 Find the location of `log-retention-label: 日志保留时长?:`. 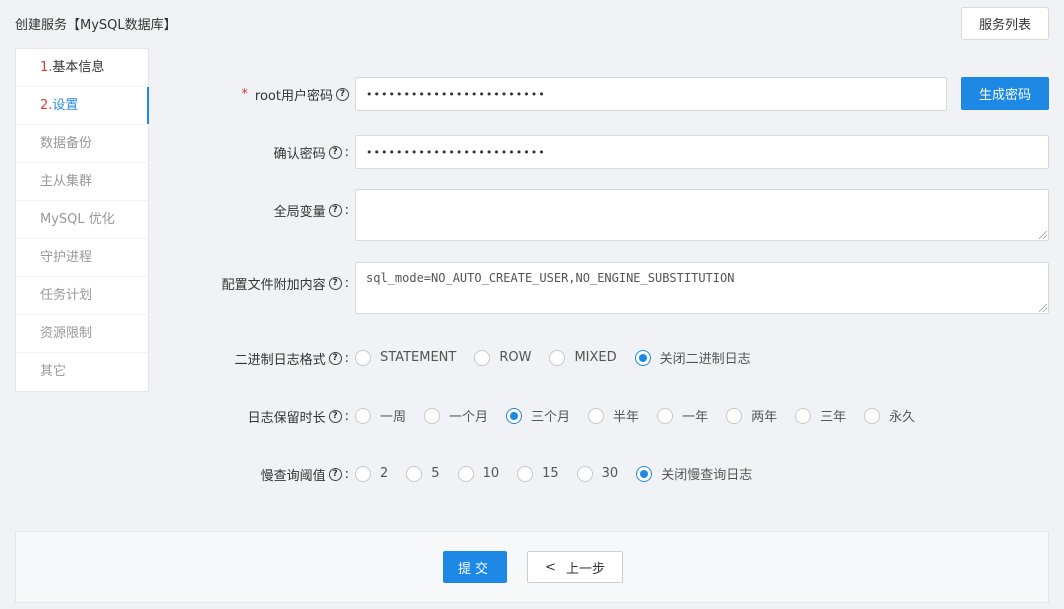

log-retention-label: 日志保留时长?: is located at coordinates (298, 416).